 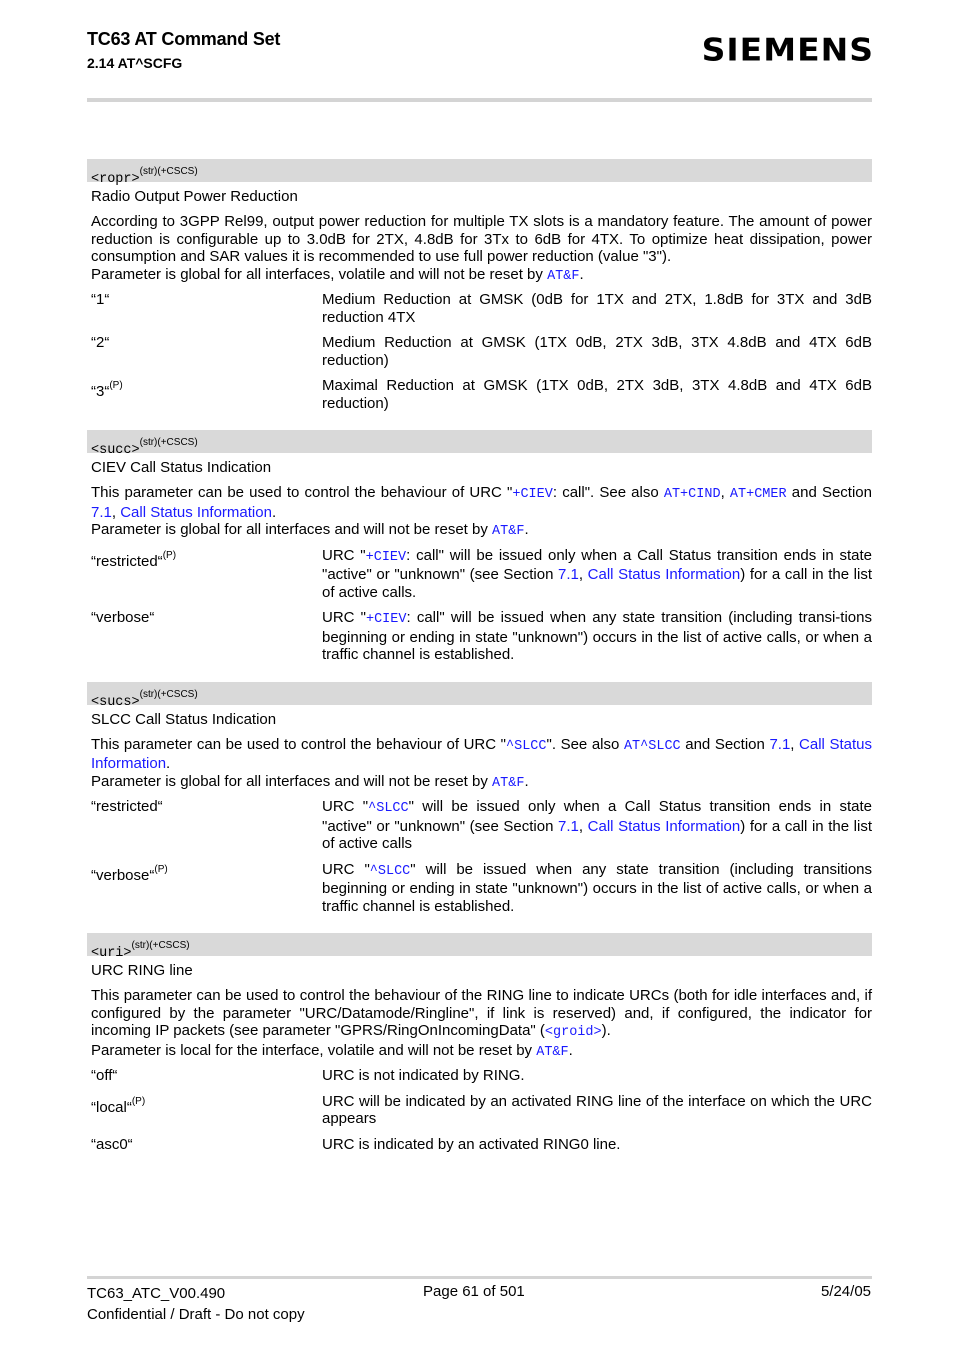 What do you see at coordinates (204, 1145) in the screenshot?
I see `value-key: “asc0“` at bounding box center [204, 1145].